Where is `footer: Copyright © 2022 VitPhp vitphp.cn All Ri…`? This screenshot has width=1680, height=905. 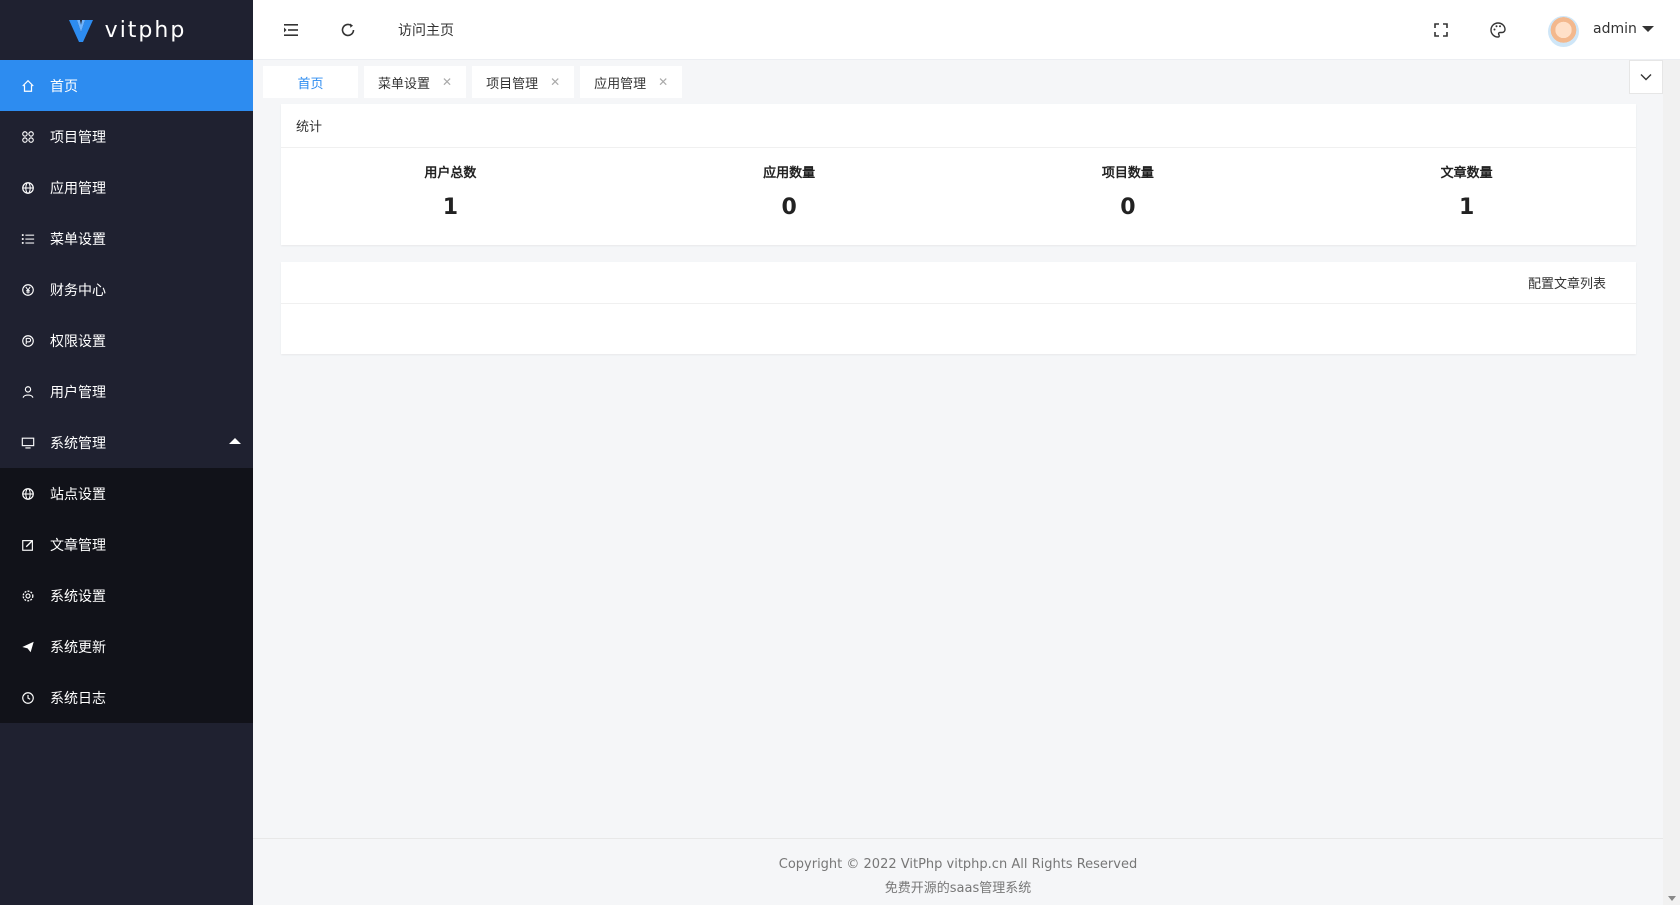 footer: Copyright © 2022 VitPhp vitphp.cn All Ri… is located at coordinates (958, 871).